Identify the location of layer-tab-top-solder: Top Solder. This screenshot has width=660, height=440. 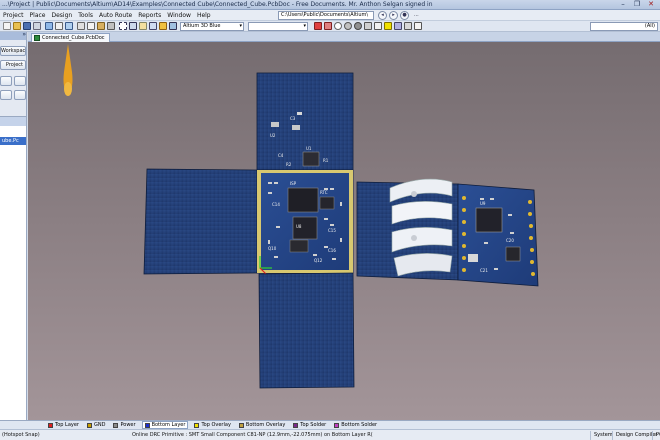
(309, 425).